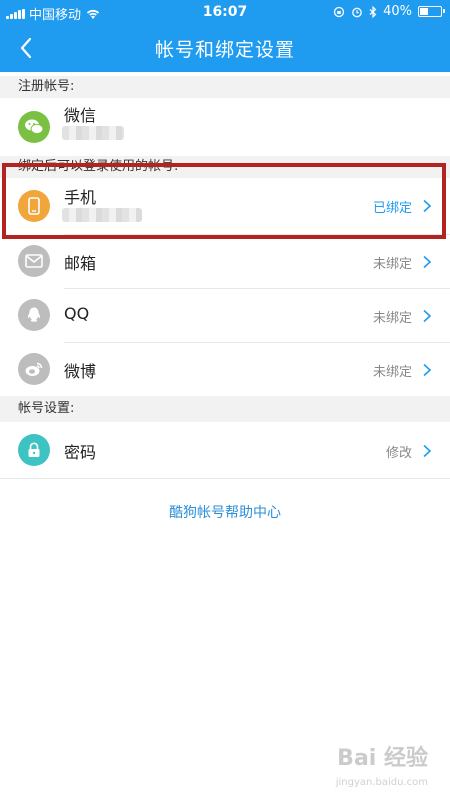 Image resolution: width=450 pixels, height=800 pixels. I want to click on highlight-box, so click(224, 201).